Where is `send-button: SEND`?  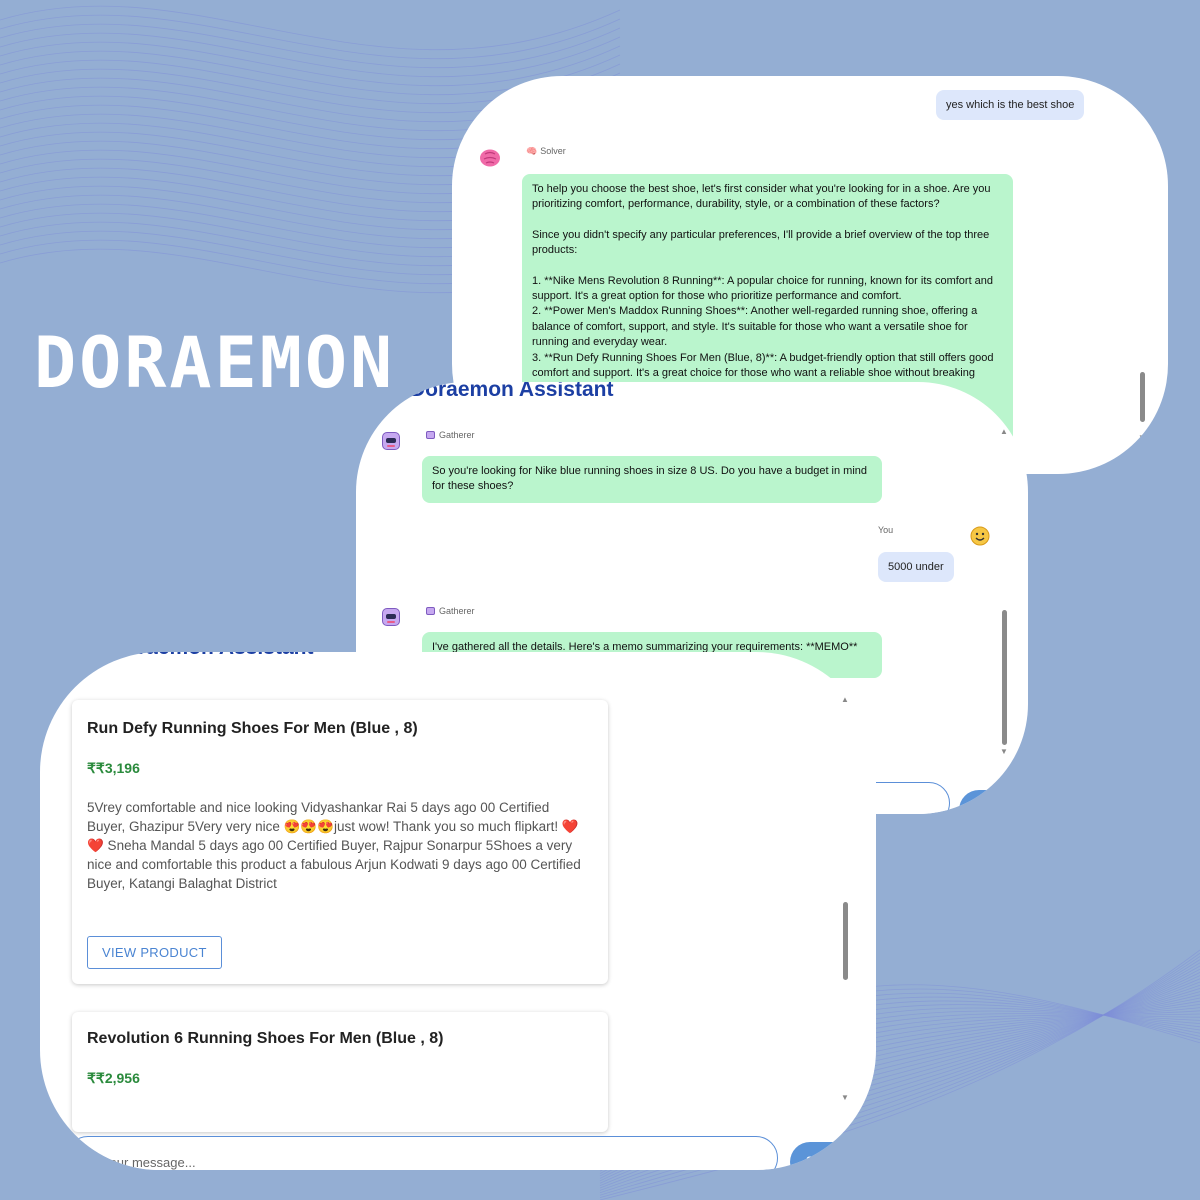
send-button: SEND is located at coordinates (989, 802).